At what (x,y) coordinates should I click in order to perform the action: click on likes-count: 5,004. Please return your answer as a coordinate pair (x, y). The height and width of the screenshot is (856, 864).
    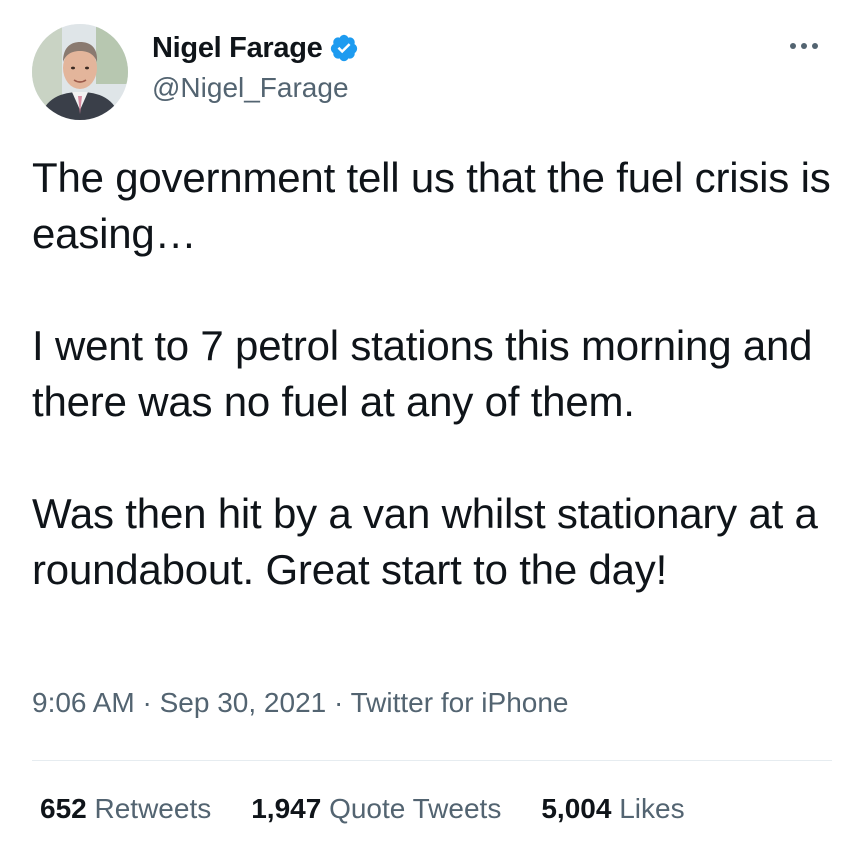
    Looking at the image, I should click on (580, 808).